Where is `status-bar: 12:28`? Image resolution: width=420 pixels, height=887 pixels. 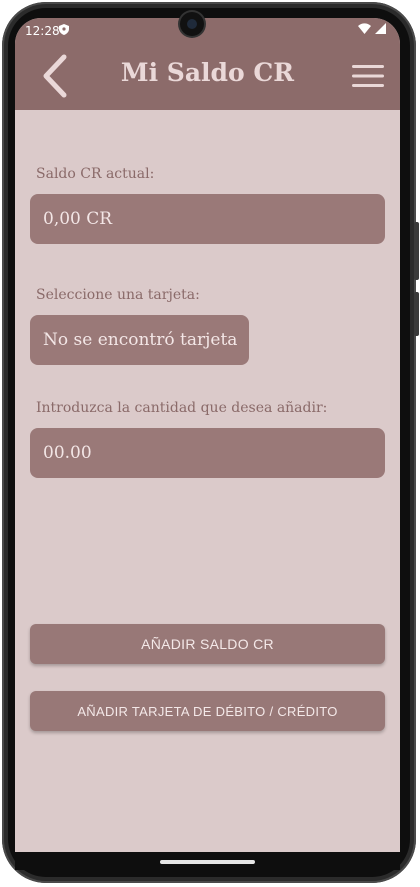 status-bar: 12:28 is located at coordinates (207, 31).